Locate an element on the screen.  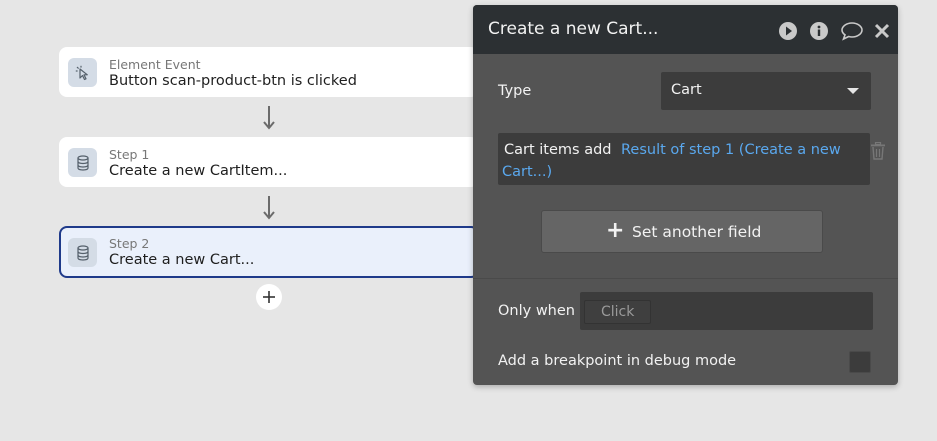
cart-items-dynamic-value-cont: Cart...) is located at coordinates (527, 172).